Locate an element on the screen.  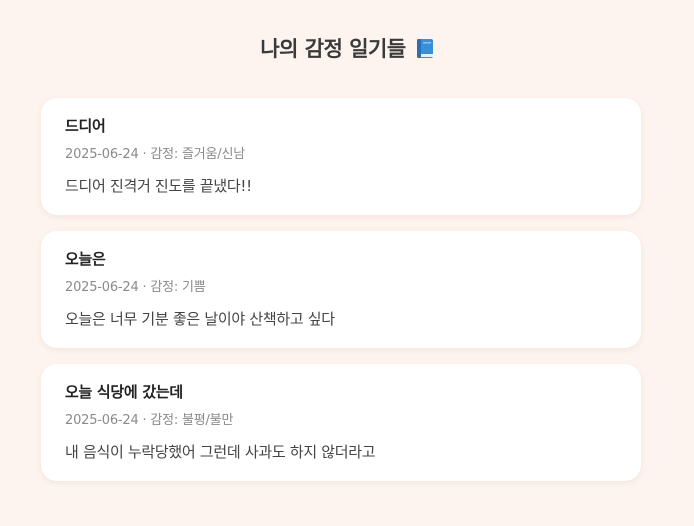
entry-content: 내 음식이 누락당했어 그런데 사과도 하지 않더라고 is located at coordinates (220, 452).